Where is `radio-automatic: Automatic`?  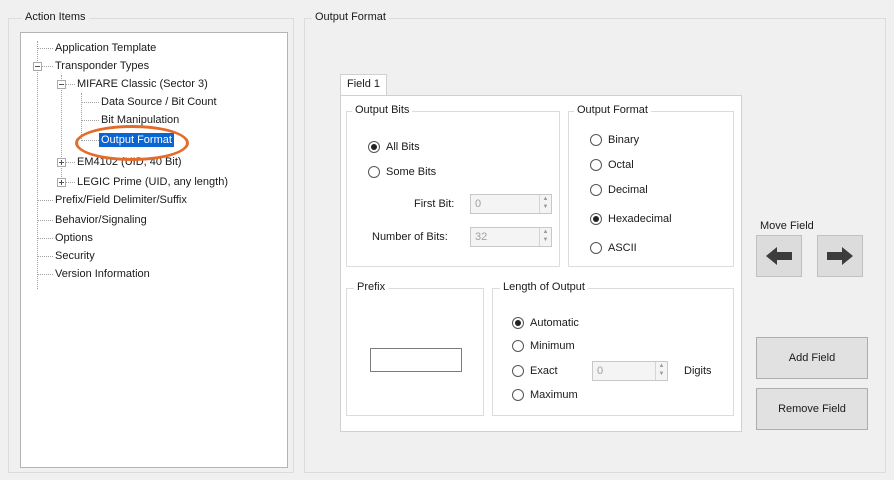 radio-automatic: Automatic is located at coordinates (545, 323).